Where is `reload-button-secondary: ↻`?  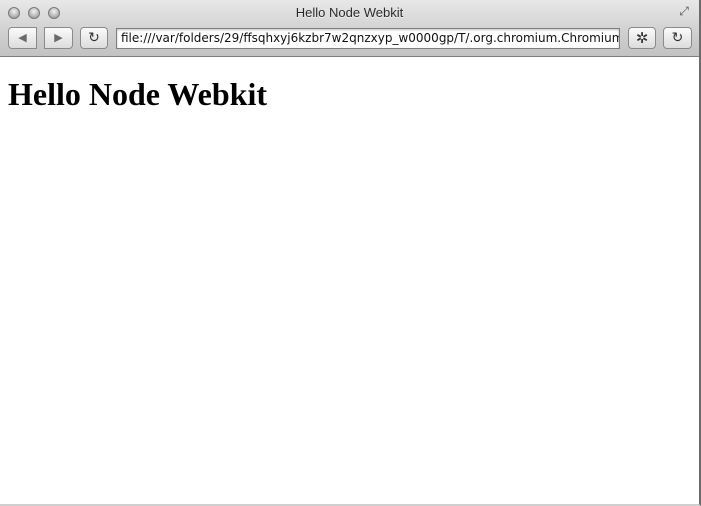
reload-button-secondary: ↻ is located at coordinates (677, 38).